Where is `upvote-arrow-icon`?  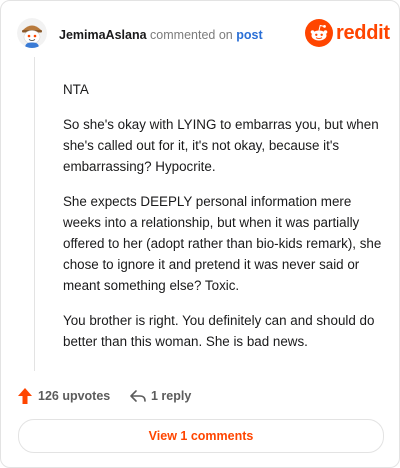 upvote-arrow-icon is located at coordinates (25, 396).